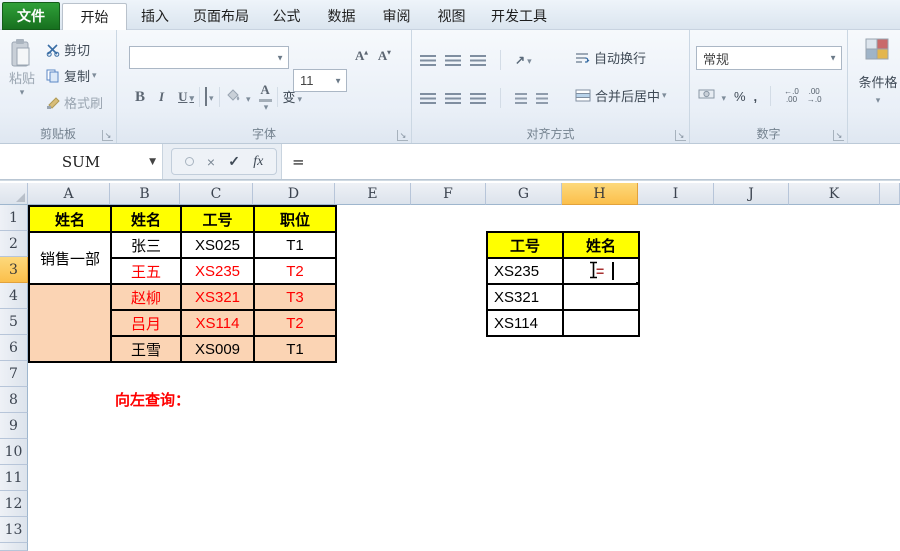 The image size is (900, 551). I want to click on borders-button, so click(209, 96).